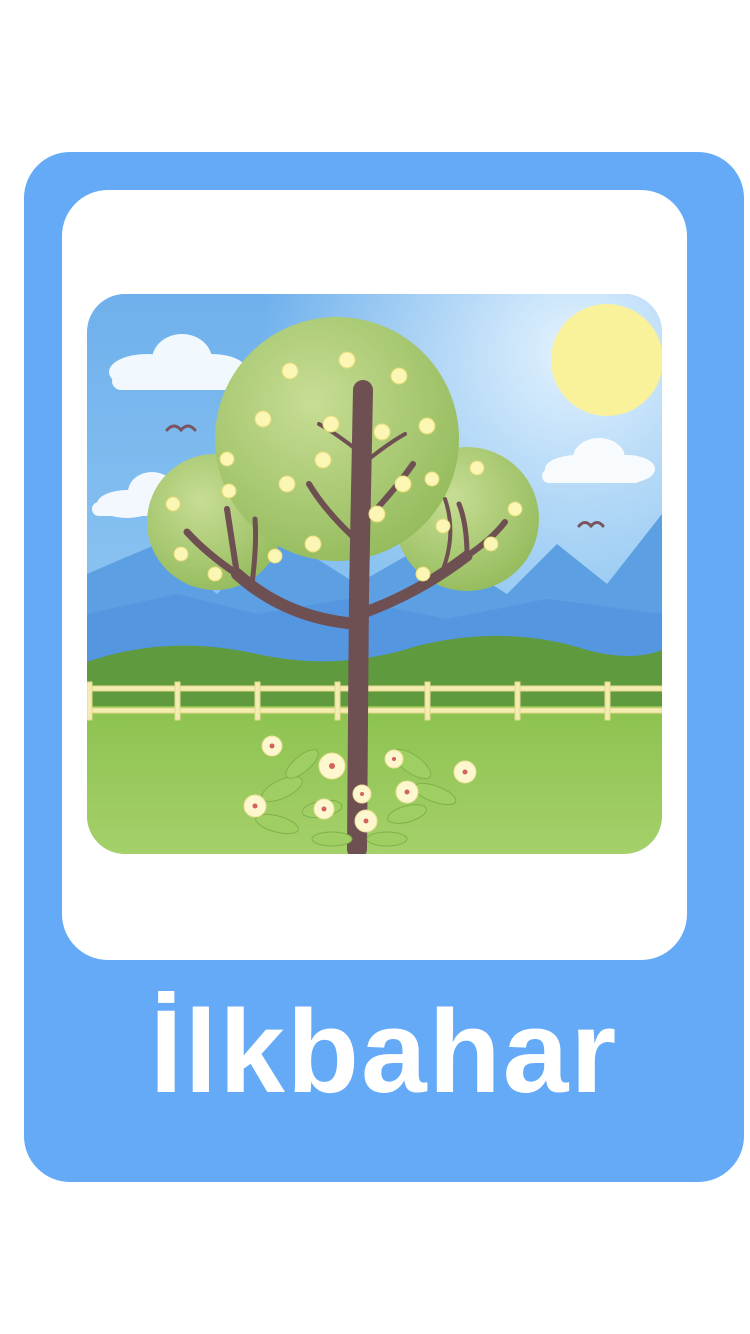 This screenshot has height=1334, width=750. I want to click on card-title: İlkbahar, so click(384, 1052).